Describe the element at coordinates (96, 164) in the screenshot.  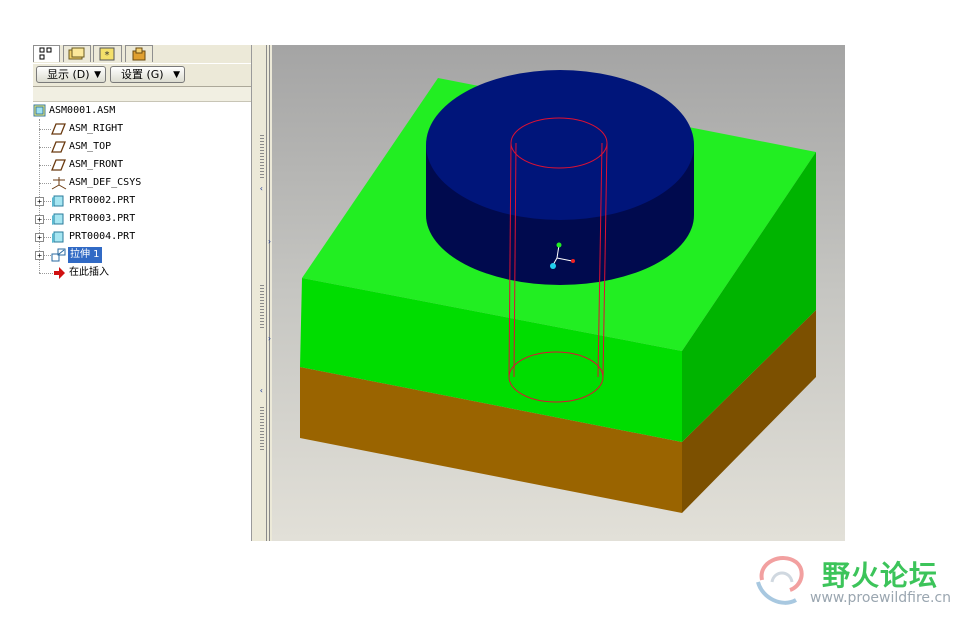
I see `tree-item-label: ASM_FRONT` at that location.